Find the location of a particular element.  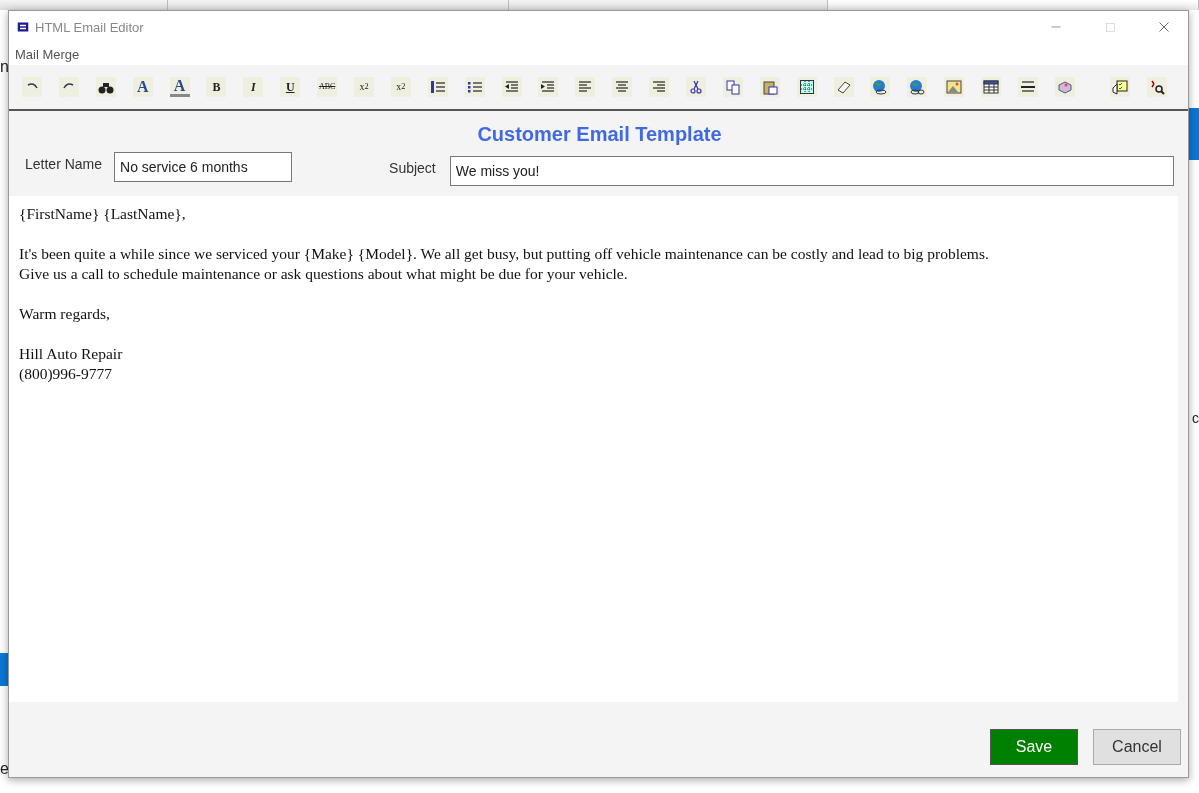

grid-icon is located at coordinates (806, 87).